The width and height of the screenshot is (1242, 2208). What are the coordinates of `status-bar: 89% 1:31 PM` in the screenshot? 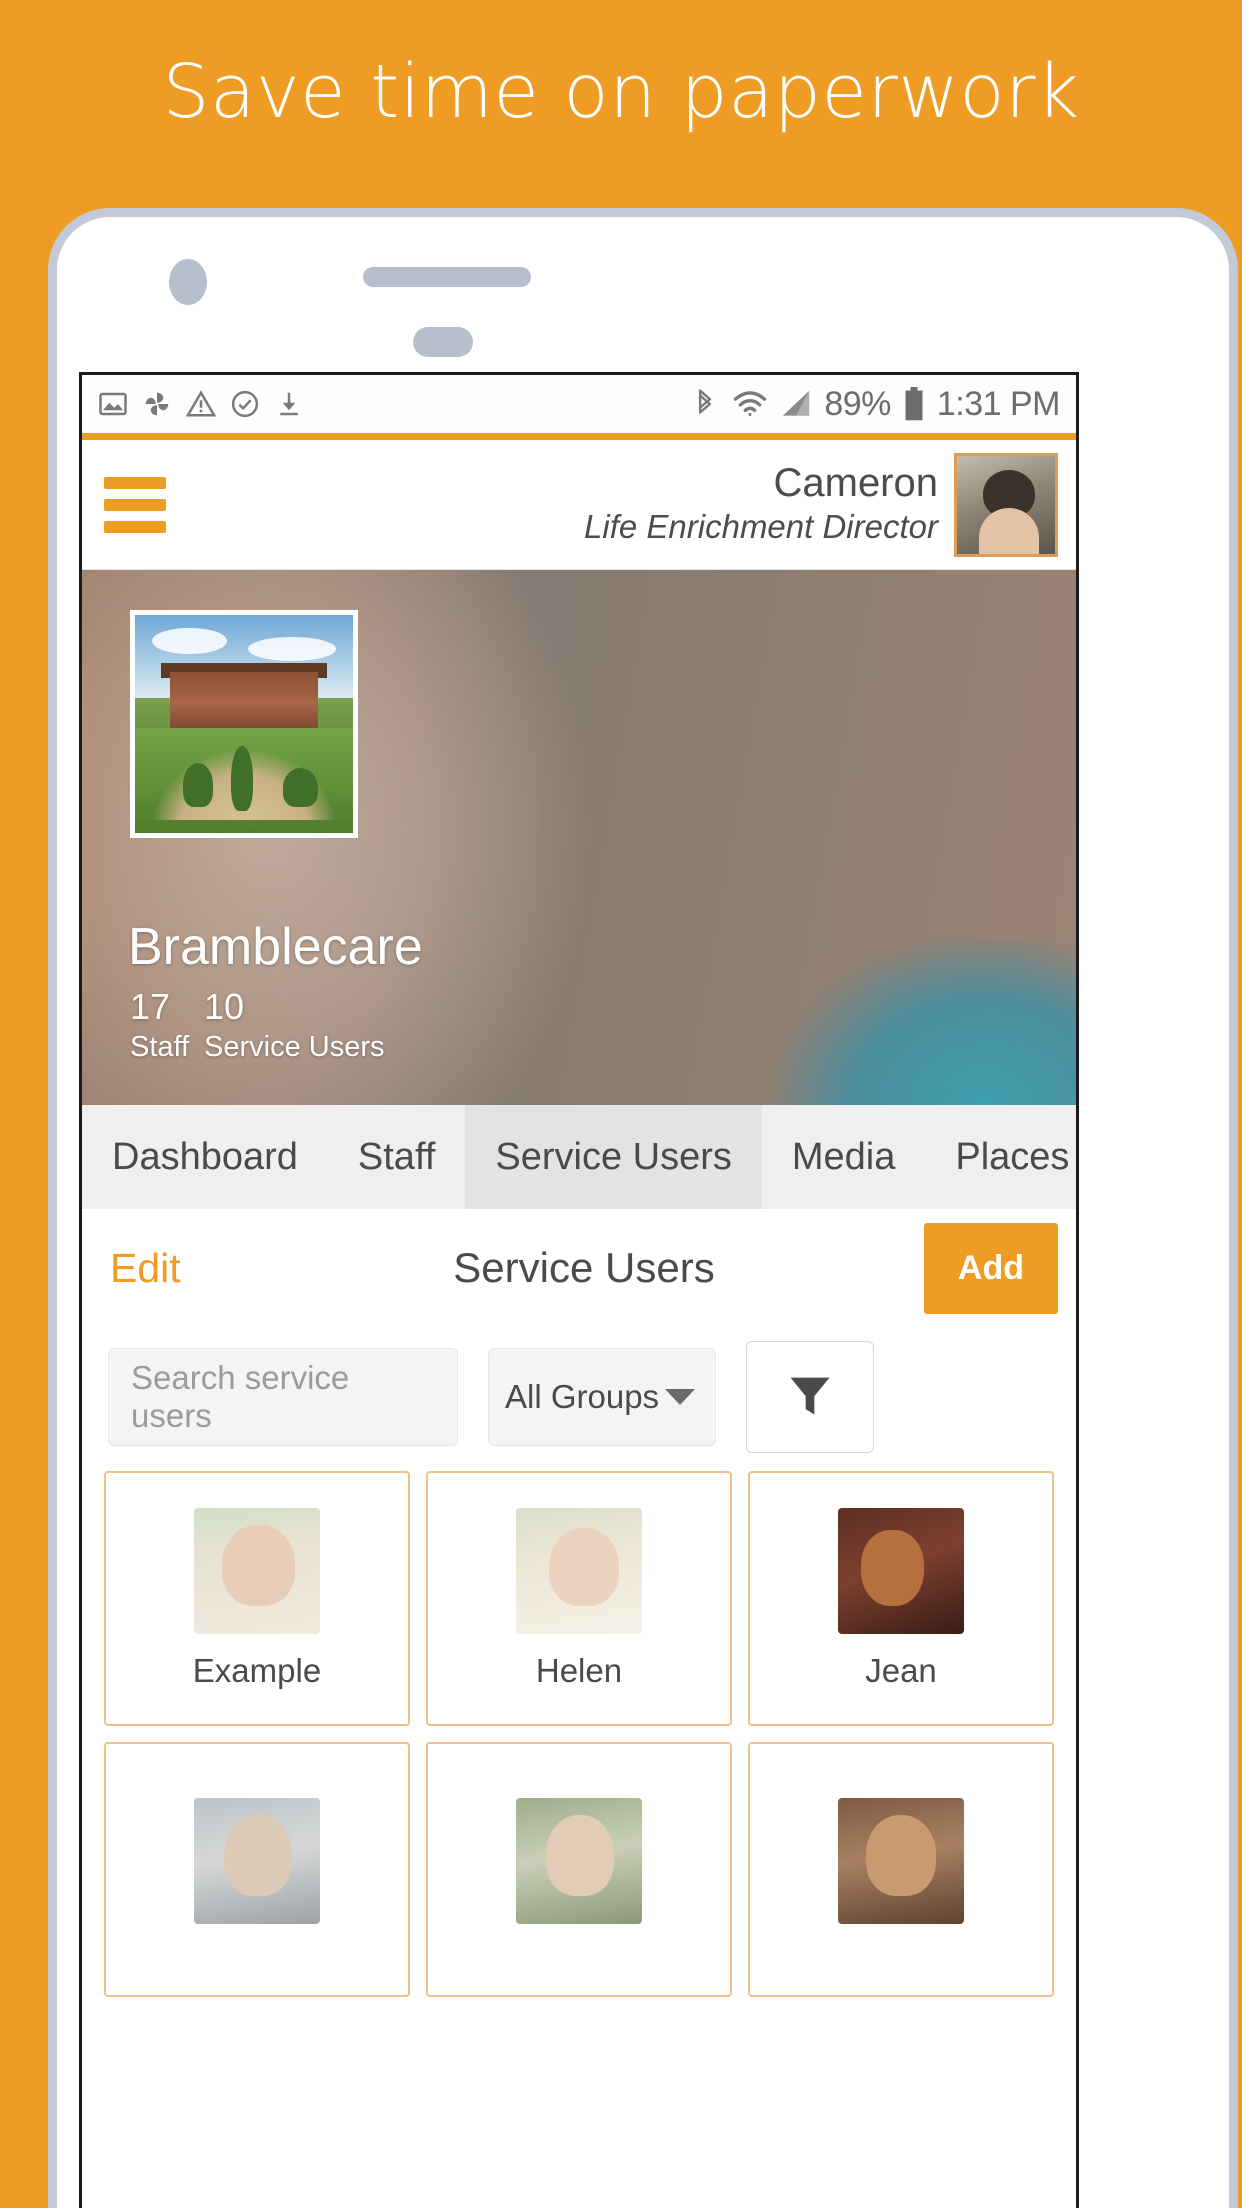 It's located at (579, 404).